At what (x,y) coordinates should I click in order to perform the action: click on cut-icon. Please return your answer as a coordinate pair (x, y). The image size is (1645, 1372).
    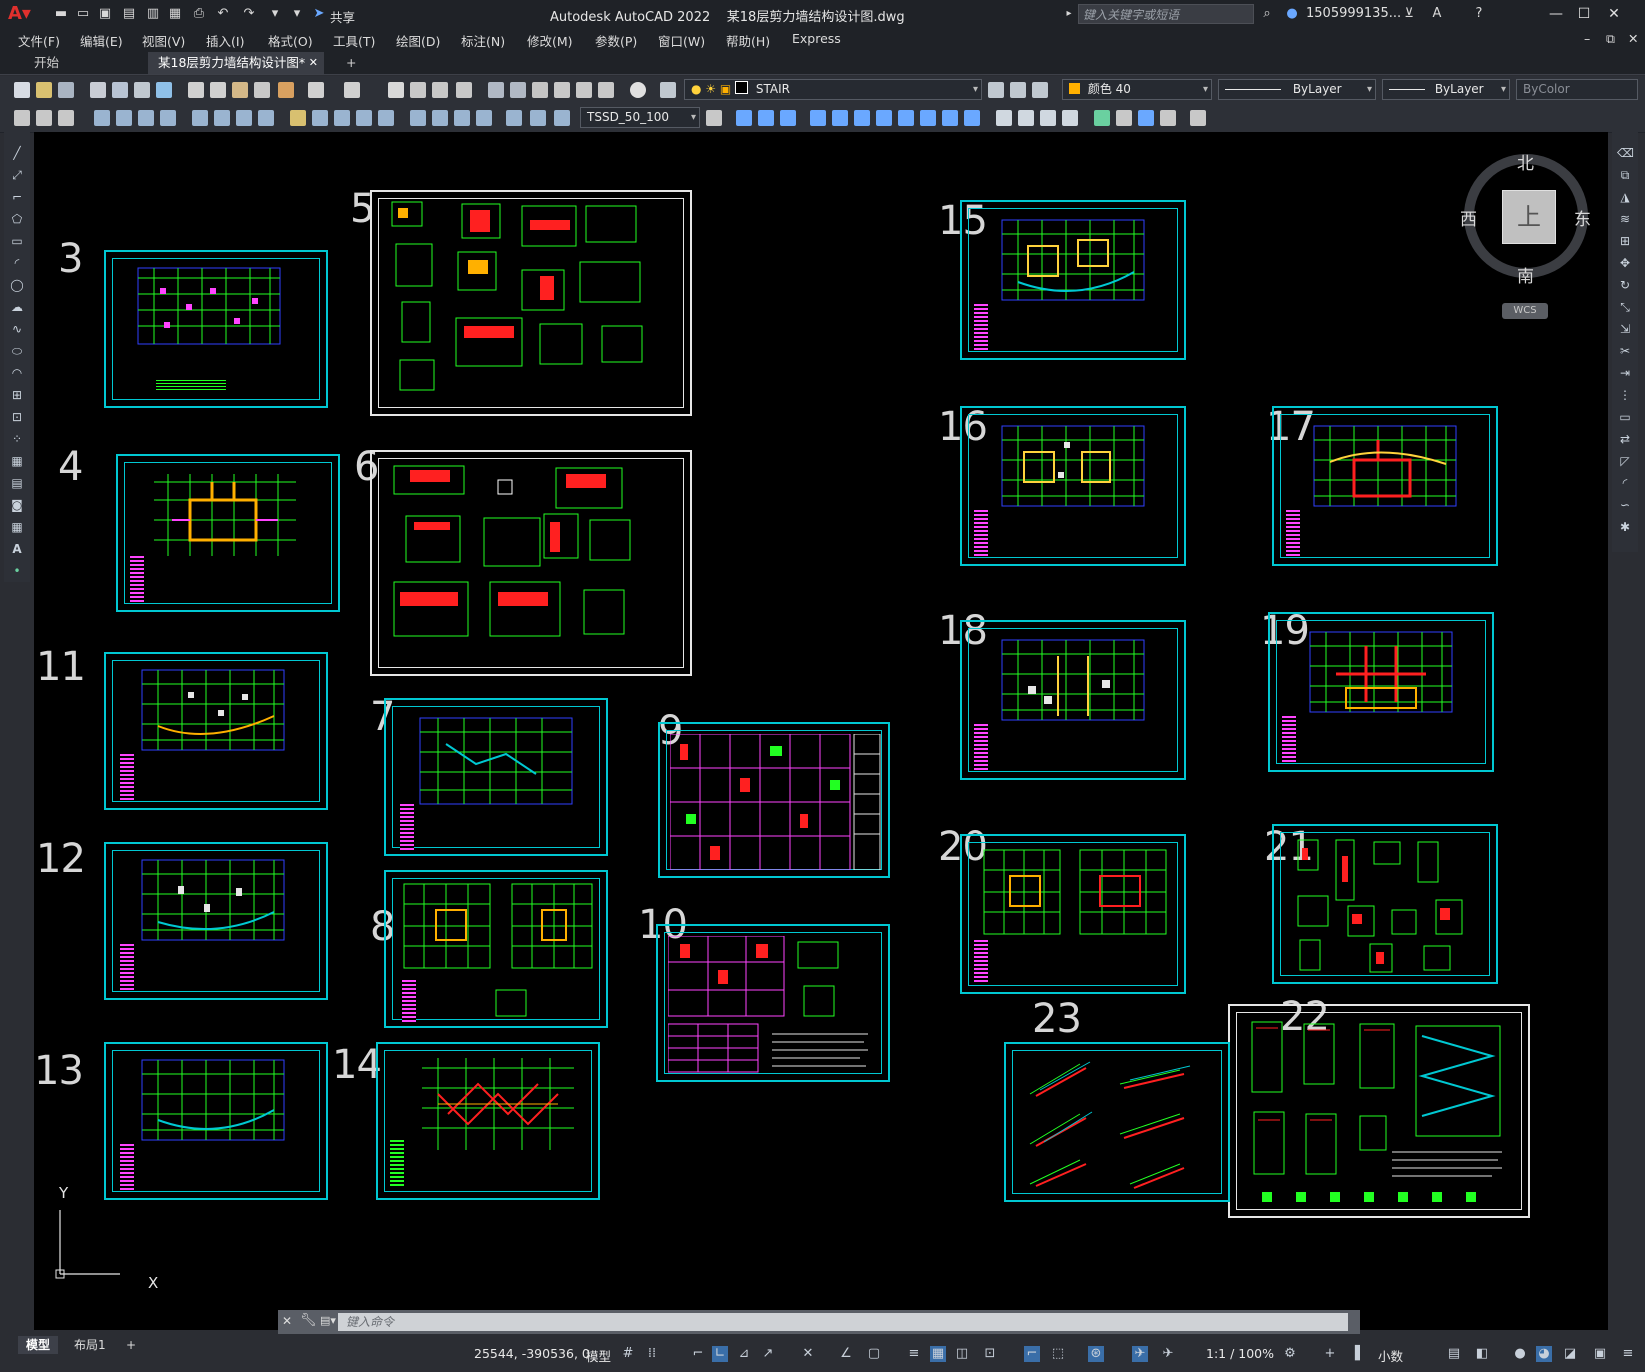
    Looking at the image, I should click on (196, 90).